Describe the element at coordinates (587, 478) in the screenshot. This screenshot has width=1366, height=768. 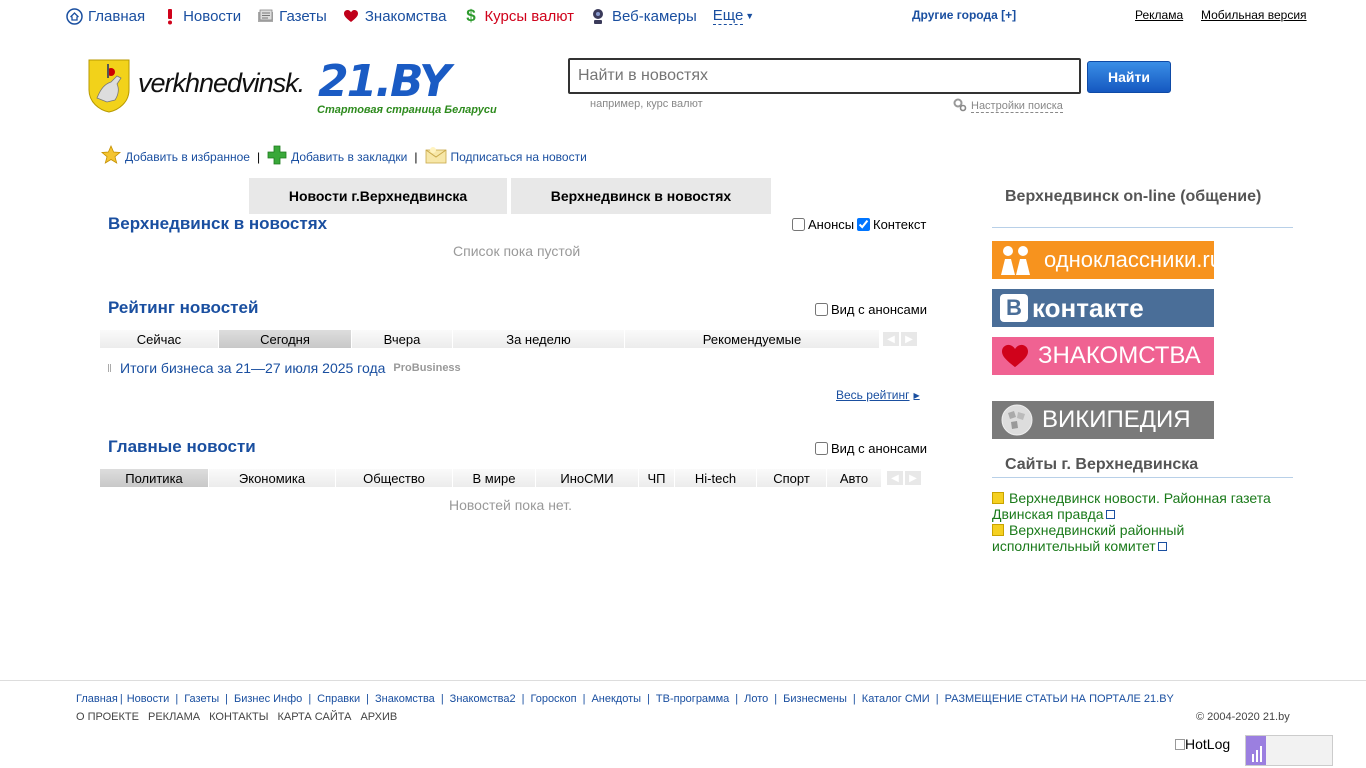
I see `news-tab-inosmi: ИноСМИ` at that location.